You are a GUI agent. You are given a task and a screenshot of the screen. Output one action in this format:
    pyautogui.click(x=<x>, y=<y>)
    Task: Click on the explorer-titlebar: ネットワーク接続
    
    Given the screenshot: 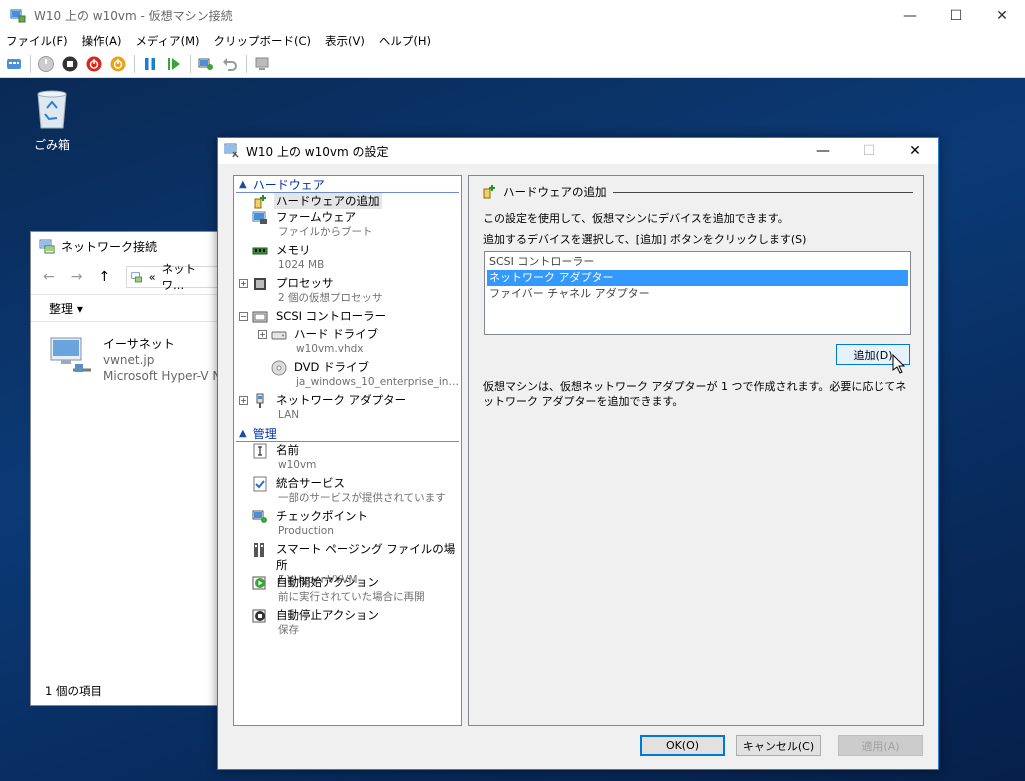 What is the action you would take?
    pyautogui.click(x=130, y=246)
    